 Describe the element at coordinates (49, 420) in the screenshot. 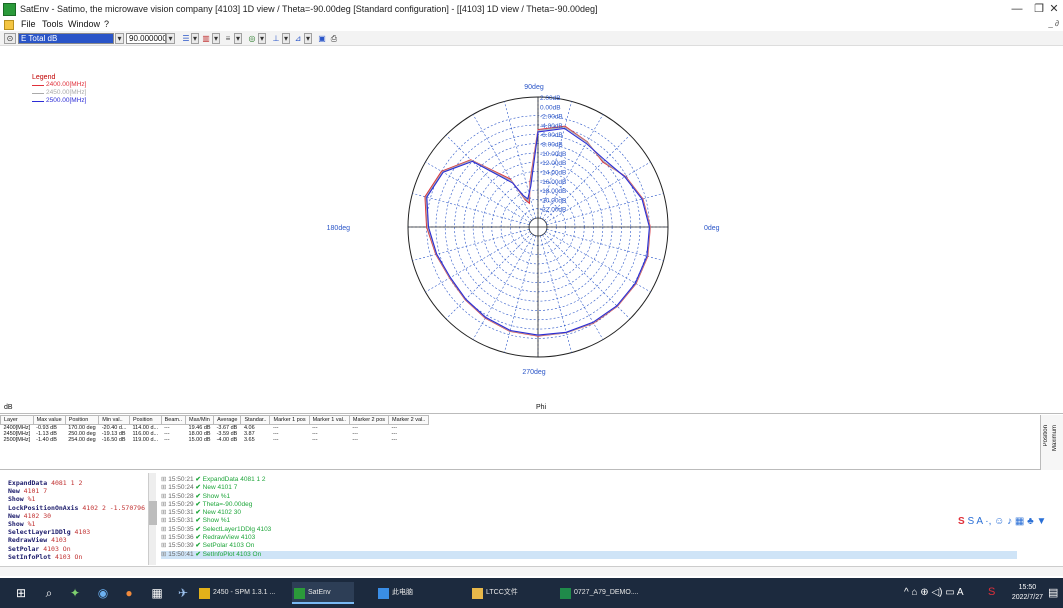

I see `table-header-cell: Max value` at that location.